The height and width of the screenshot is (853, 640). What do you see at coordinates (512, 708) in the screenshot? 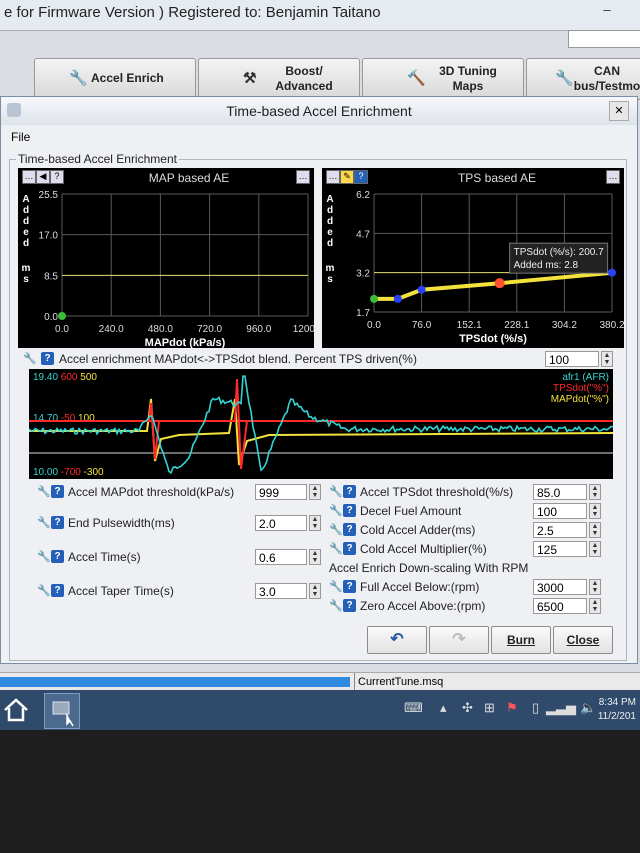
I see `flag-icon: ⚑` at bounding box center [512, 708].